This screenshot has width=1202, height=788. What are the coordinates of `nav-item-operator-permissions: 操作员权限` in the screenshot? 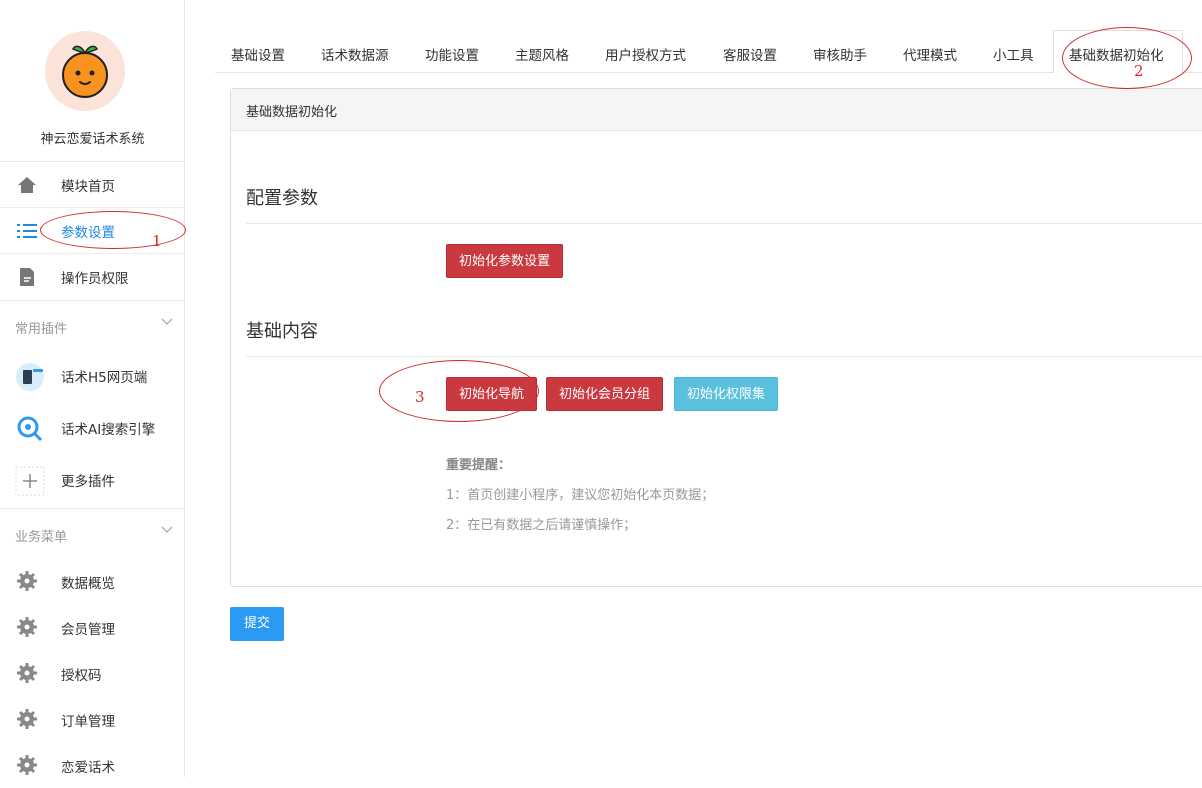 It's located at (92, 277).